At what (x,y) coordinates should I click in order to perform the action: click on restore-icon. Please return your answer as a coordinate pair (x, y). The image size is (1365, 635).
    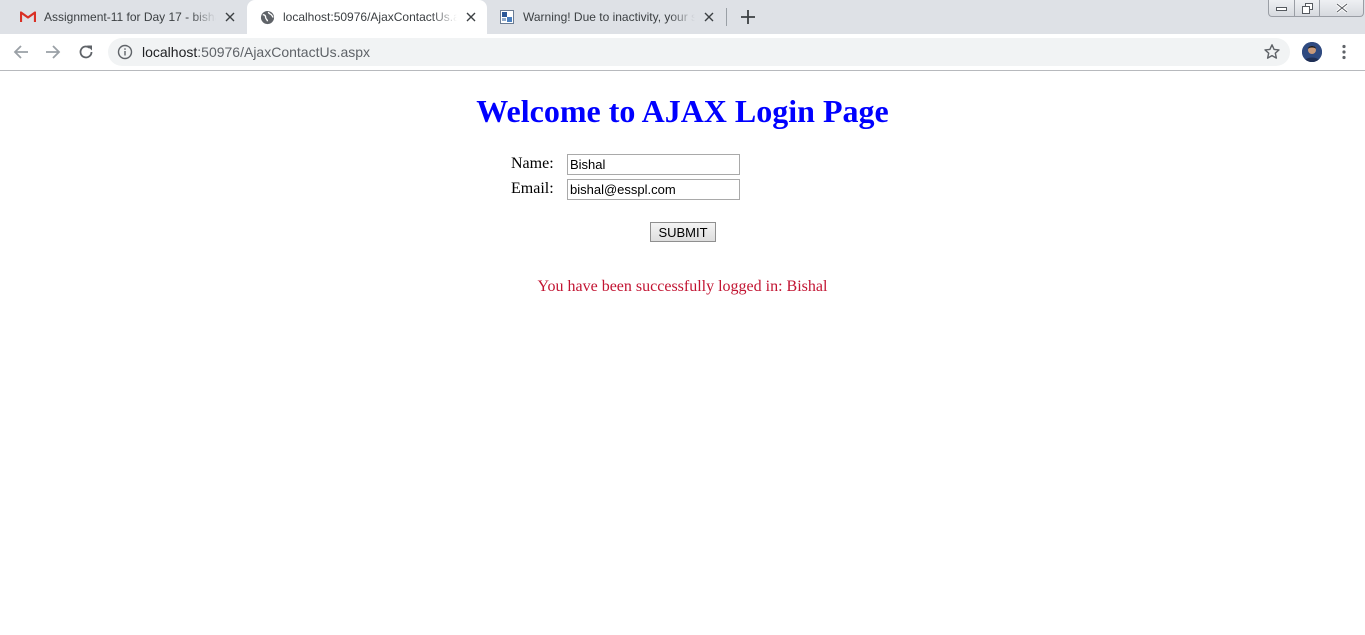
    Looking at the image, I should click on (1307, 8).